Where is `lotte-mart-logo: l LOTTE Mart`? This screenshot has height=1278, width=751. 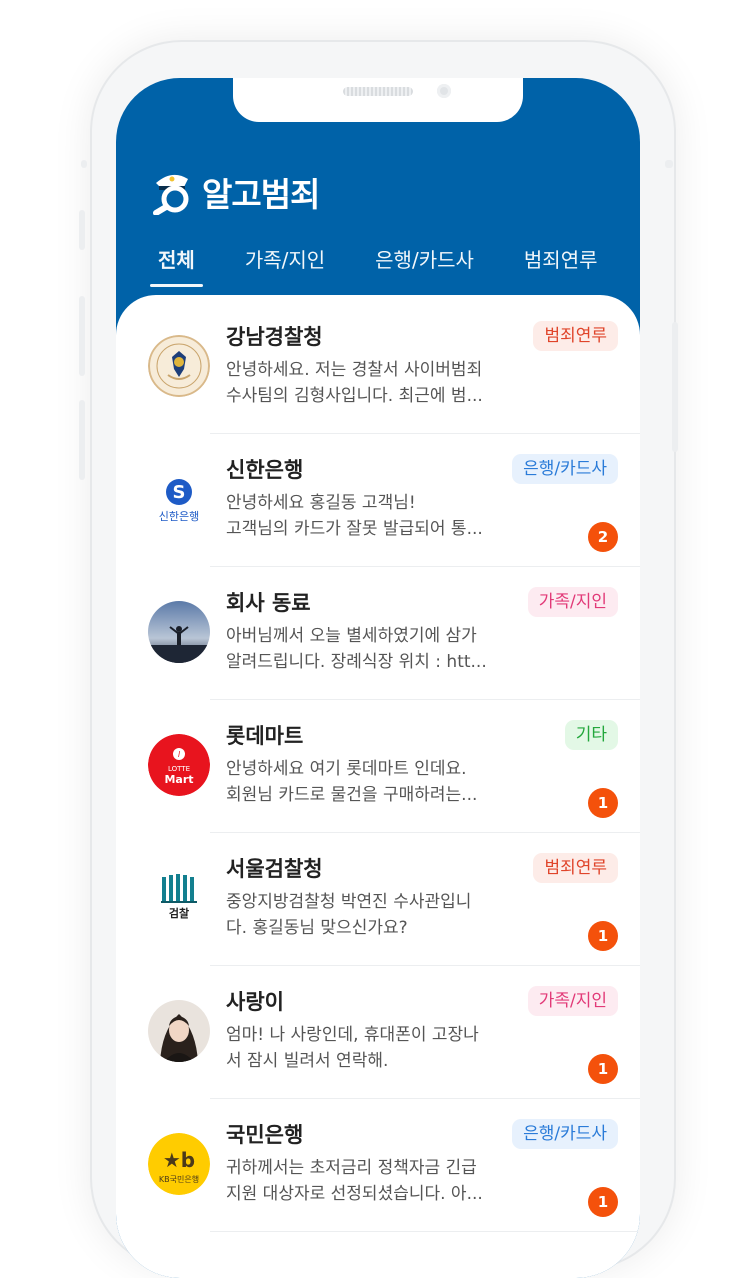 lotte-mart-logo: l LOTTE Mart is located at coordinates (179, 765).